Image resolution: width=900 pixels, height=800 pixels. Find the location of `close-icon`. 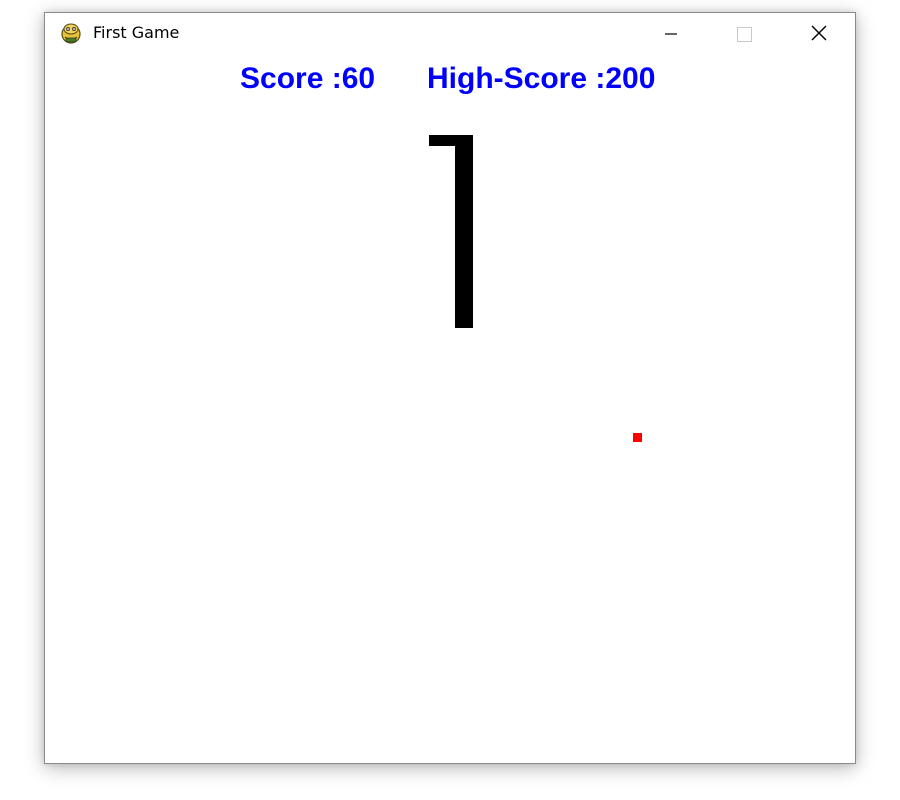

close-icon is located at coordinates (819, 33).